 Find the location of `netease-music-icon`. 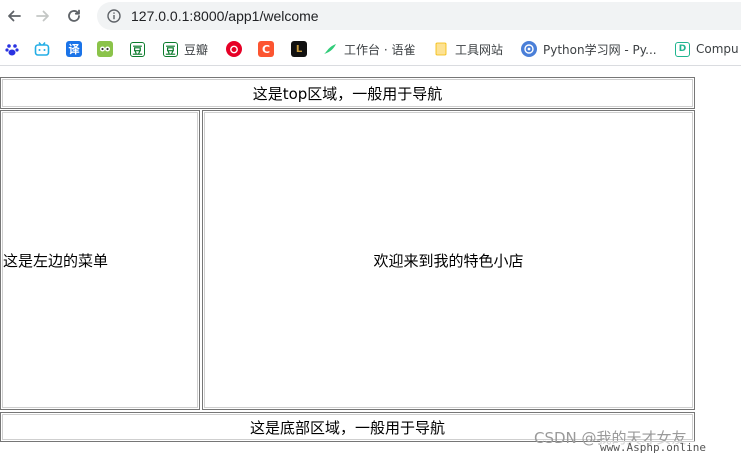

netease-music-icon is located at coordinates (234, 49).